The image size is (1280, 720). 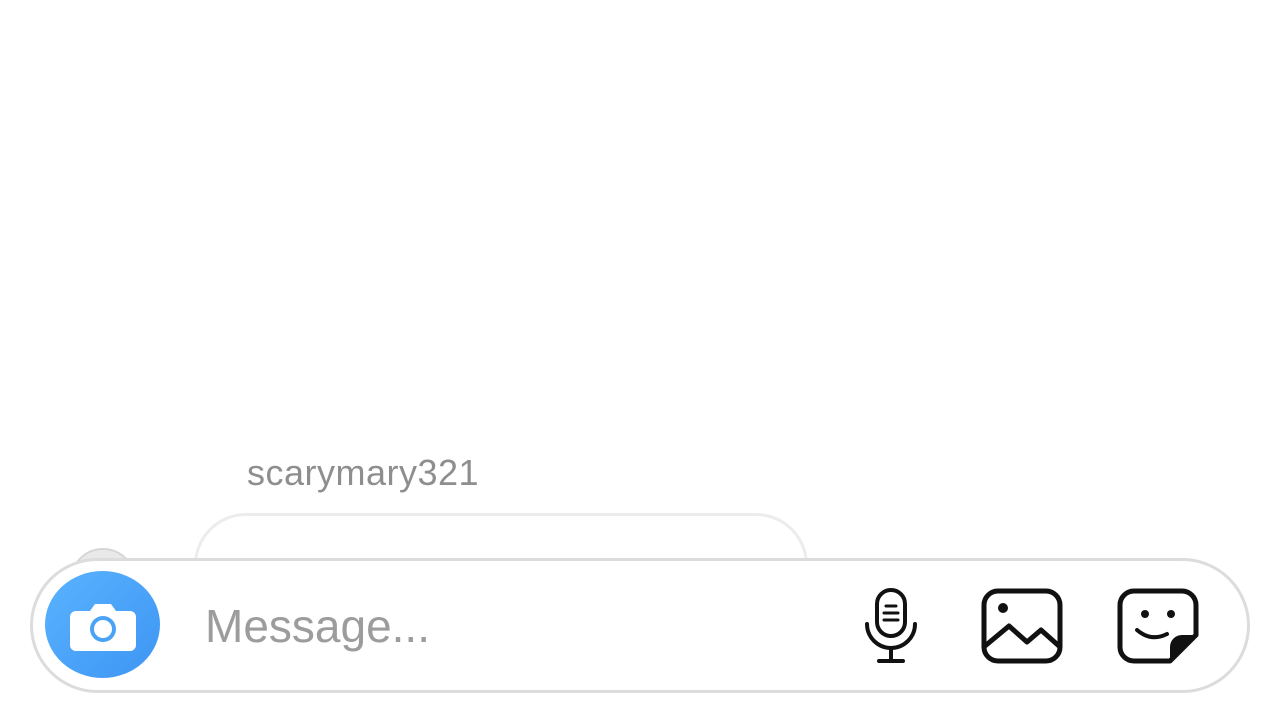 I want to click on camera-button, so click(x=102, y=624).